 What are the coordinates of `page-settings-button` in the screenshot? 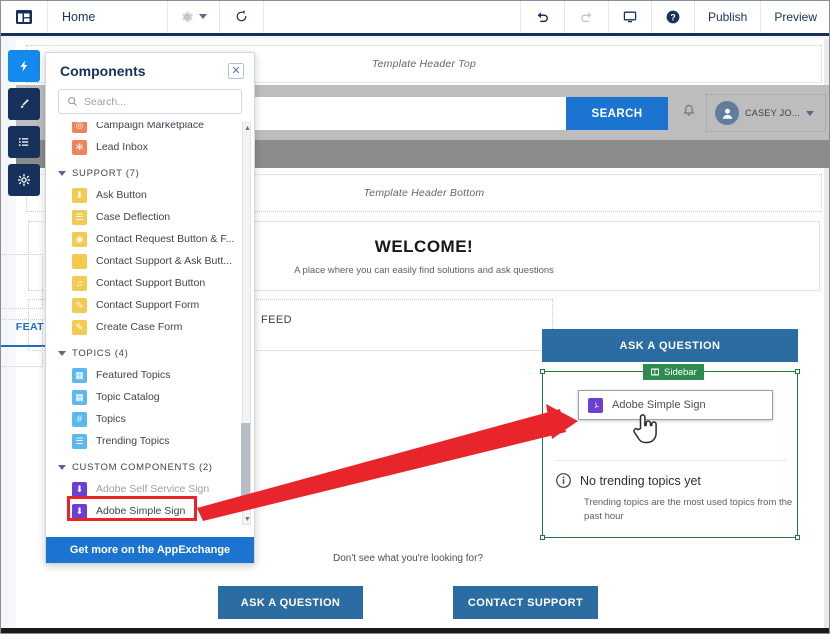 It's located at (194, 16).